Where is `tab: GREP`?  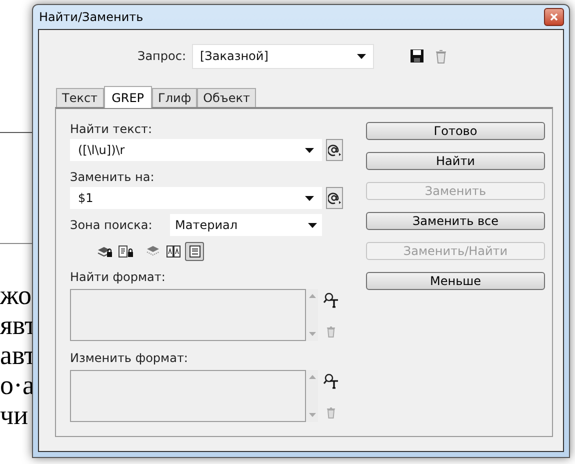
tab: GREP is located at coordinates (128, 97).